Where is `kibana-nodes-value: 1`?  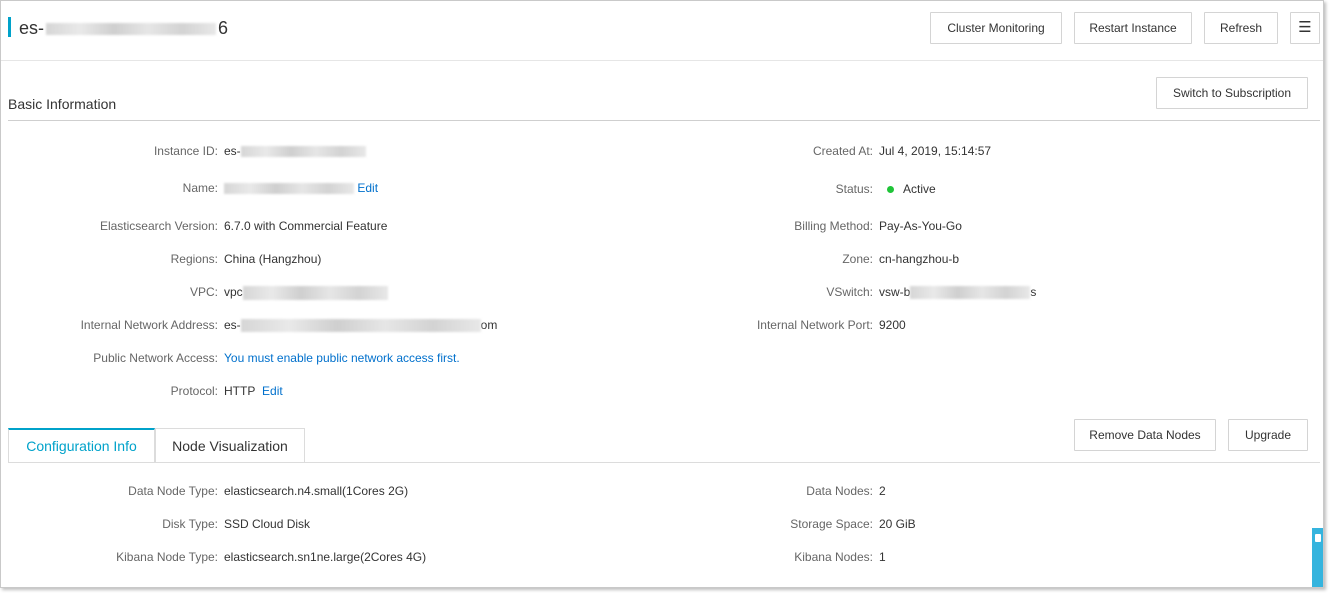
kibana-nodes-value: 1 is located at coordinates (882, 557).